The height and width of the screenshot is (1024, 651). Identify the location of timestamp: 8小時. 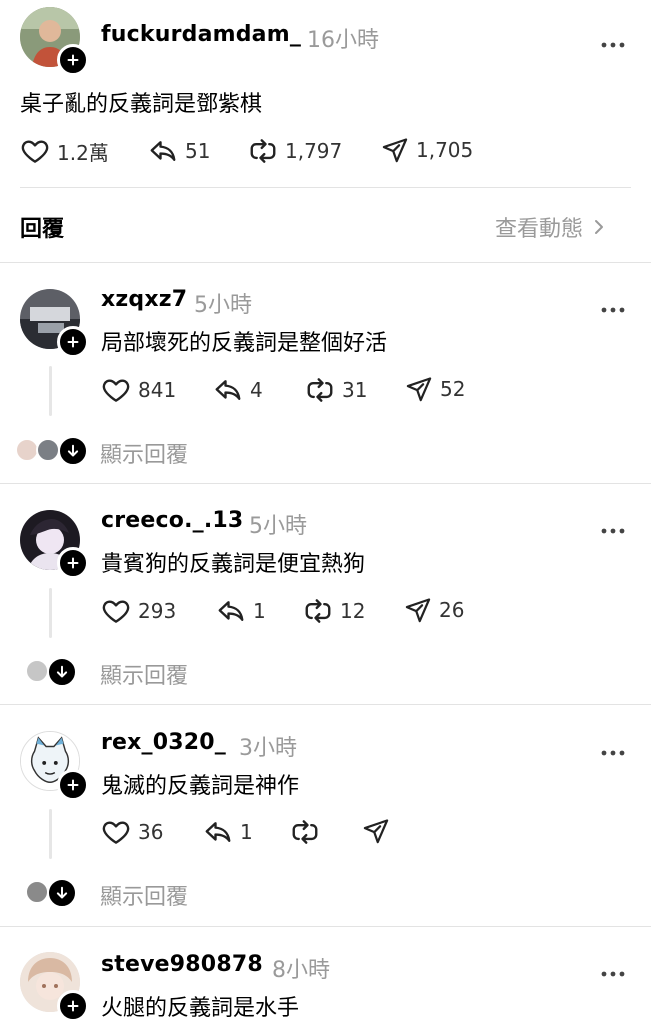
(301, 970).